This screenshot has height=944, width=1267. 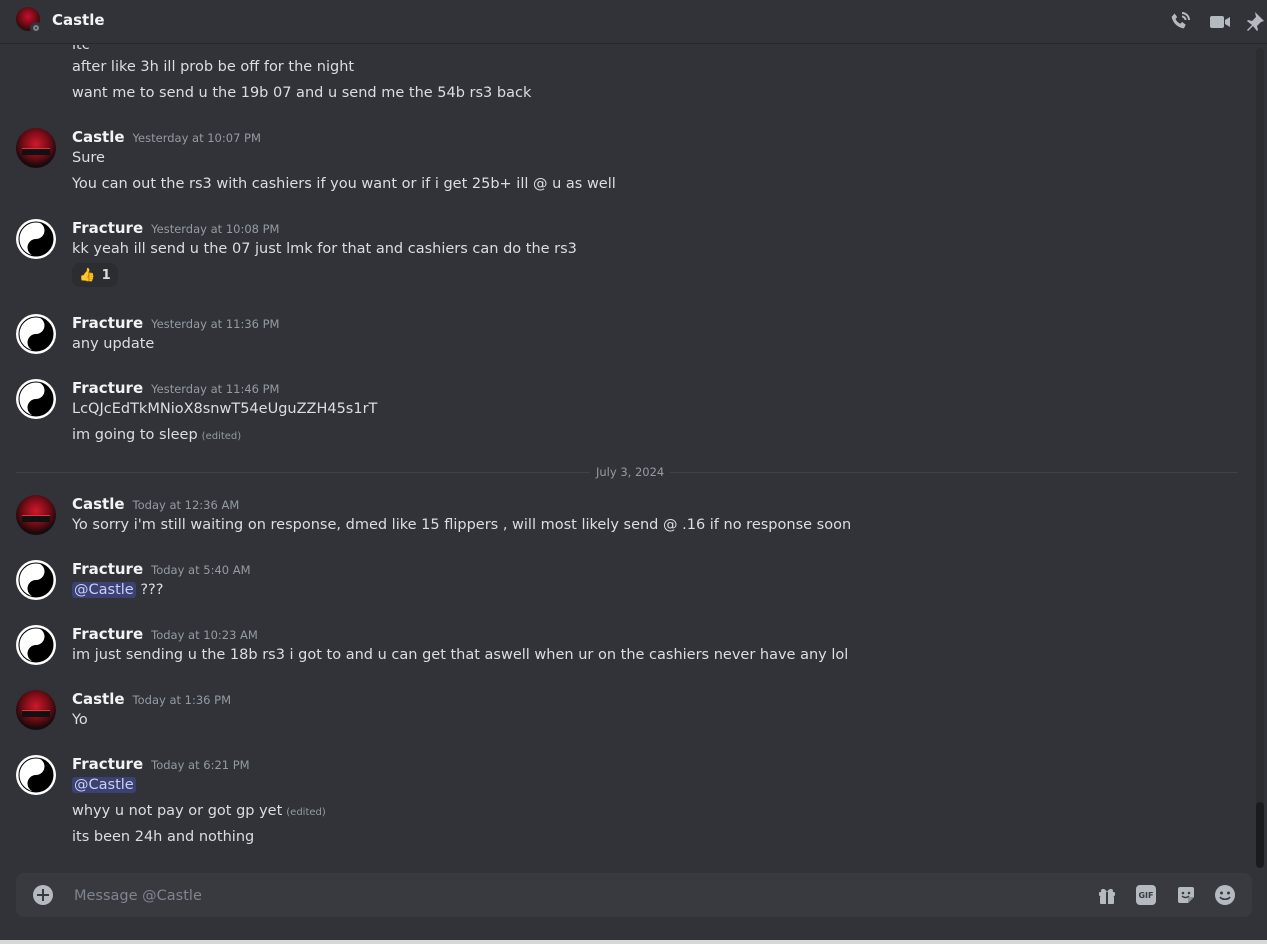 I want to click on scrollbar-track, so click(x=1260, y=458).